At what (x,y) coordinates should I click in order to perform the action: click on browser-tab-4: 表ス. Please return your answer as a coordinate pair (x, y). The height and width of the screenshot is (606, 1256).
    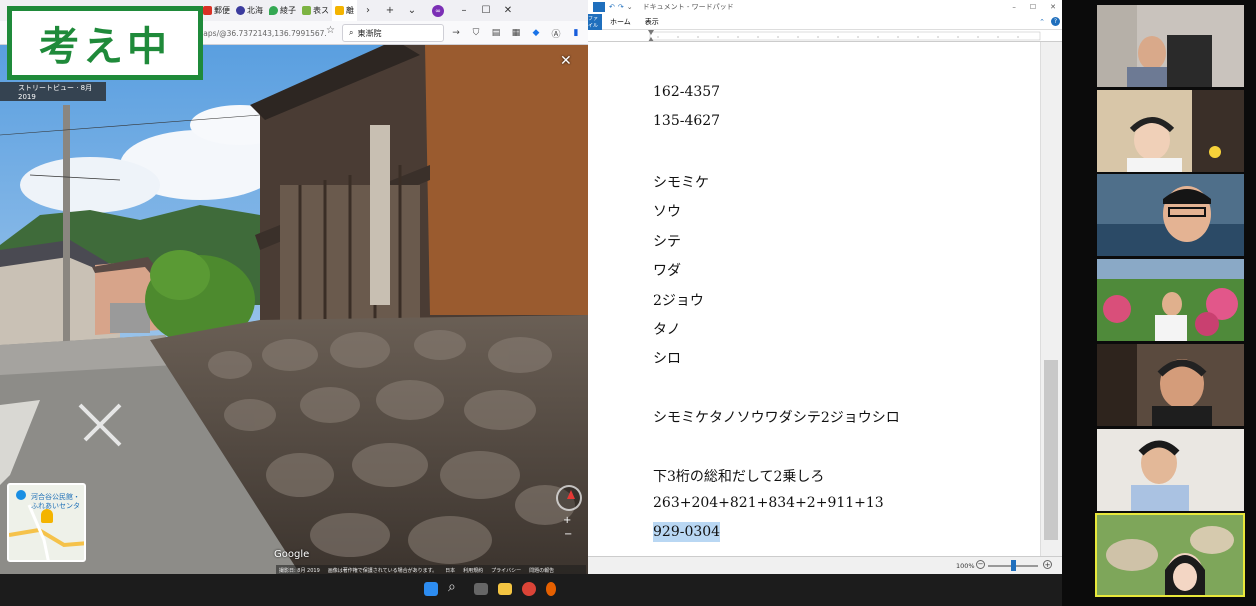
    Looking at the image, I should click on (315, 10).